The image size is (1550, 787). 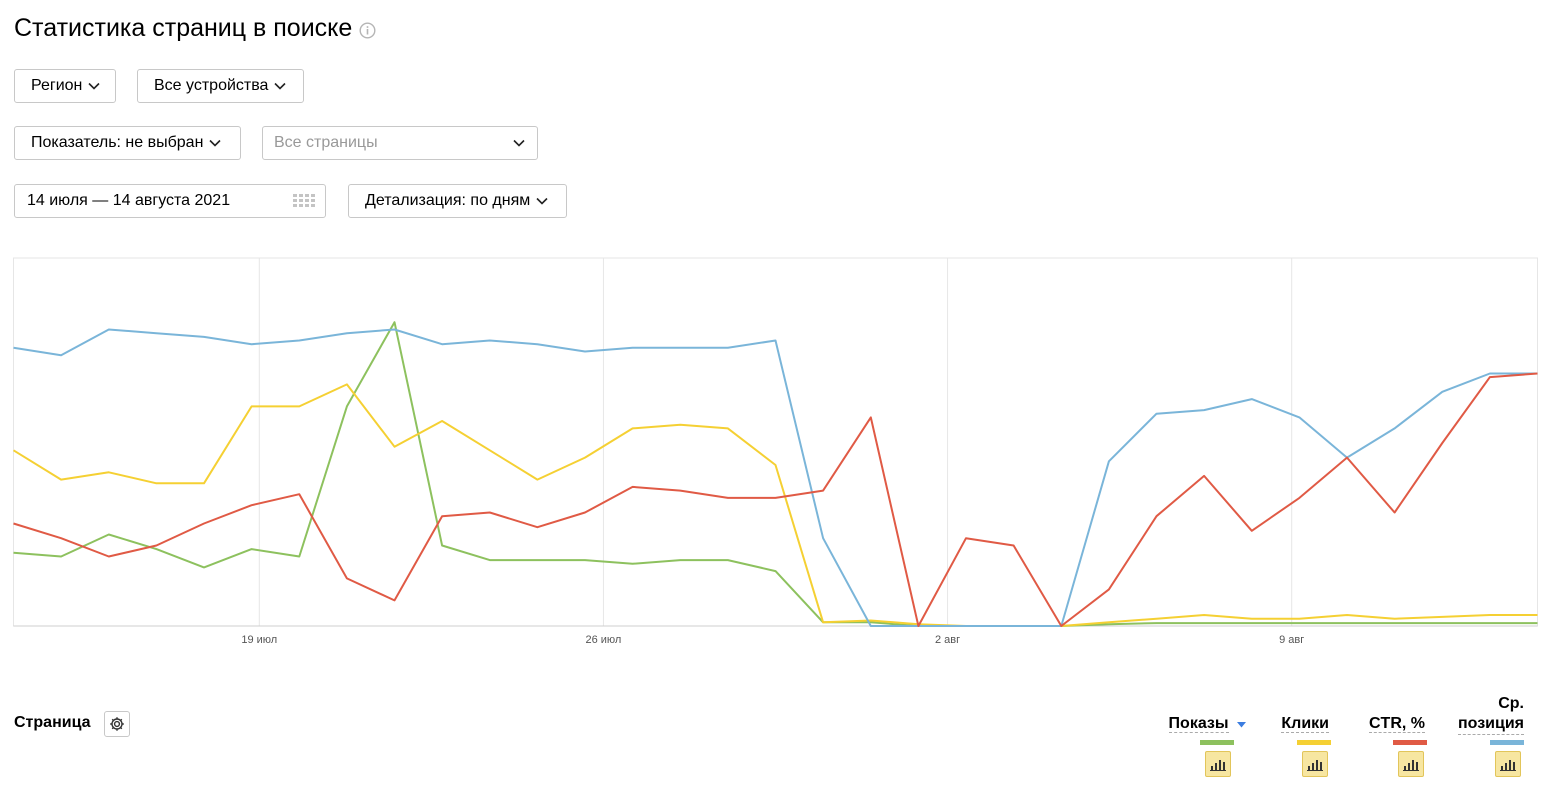 I want to click on indicator-dropdown-label: Показатель: не выбран, so click(x=117, y=142).